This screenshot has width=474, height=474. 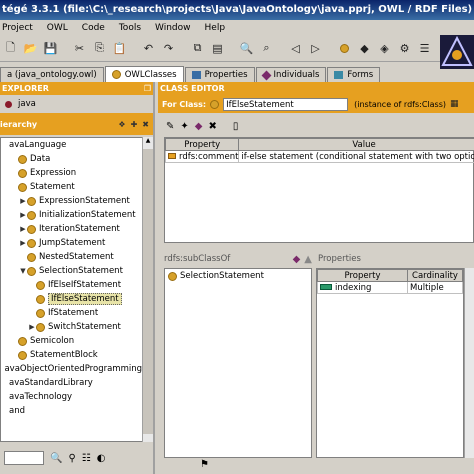 I want to click on tree-item: NestedStatement, so click(x=71, y=257).